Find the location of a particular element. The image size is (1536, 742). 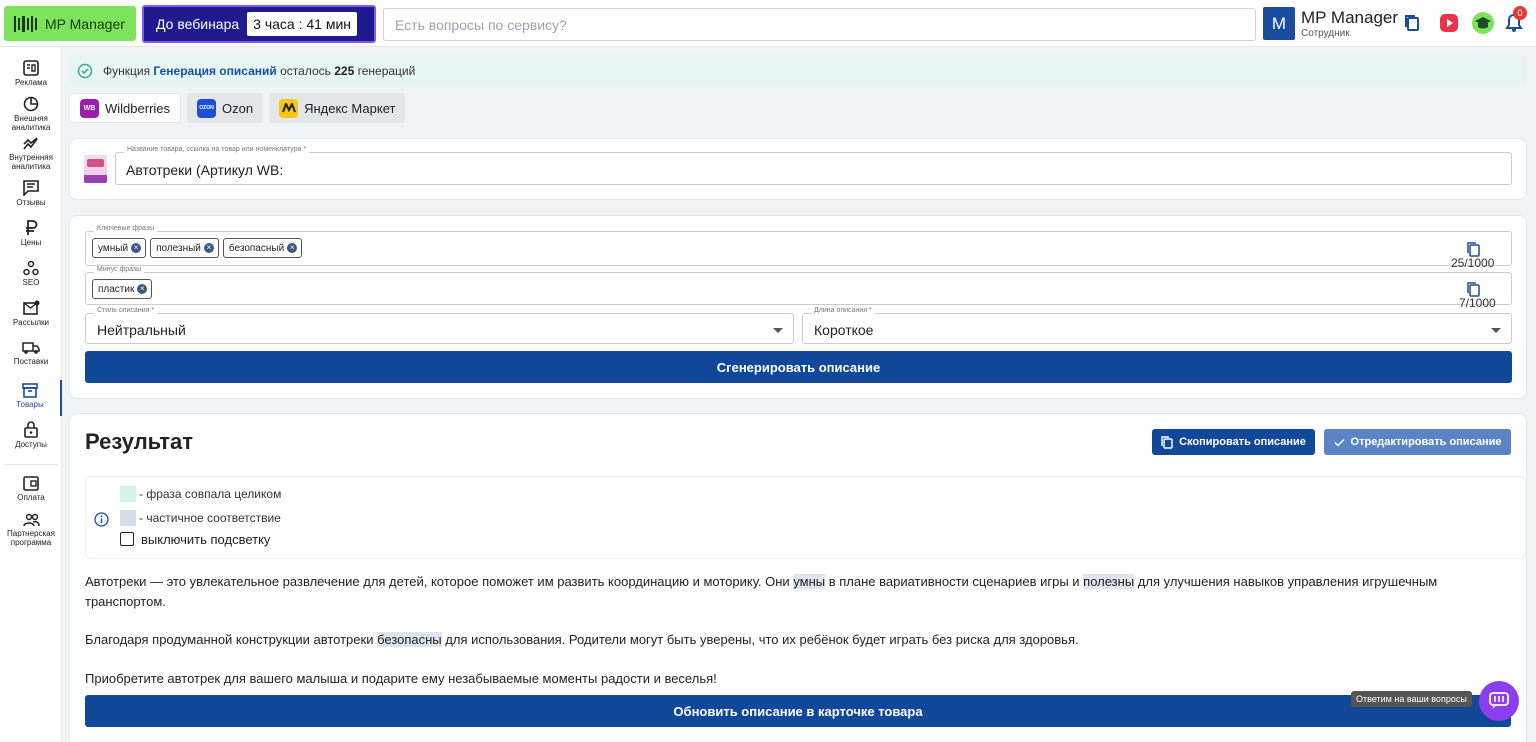

sidebar-item-label: Оплата is located at coordinates (31, 497).